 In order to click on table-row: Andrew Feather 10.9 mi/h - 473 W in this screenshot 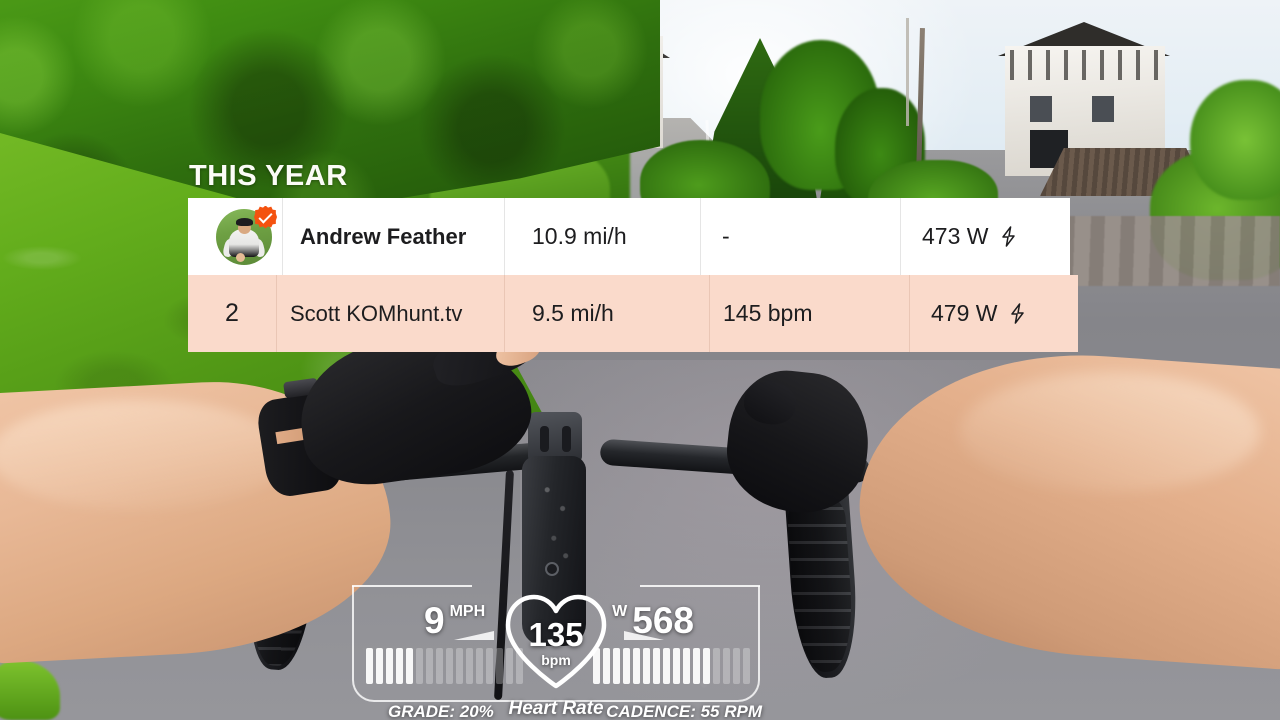, I will do `click(629, 236)`.